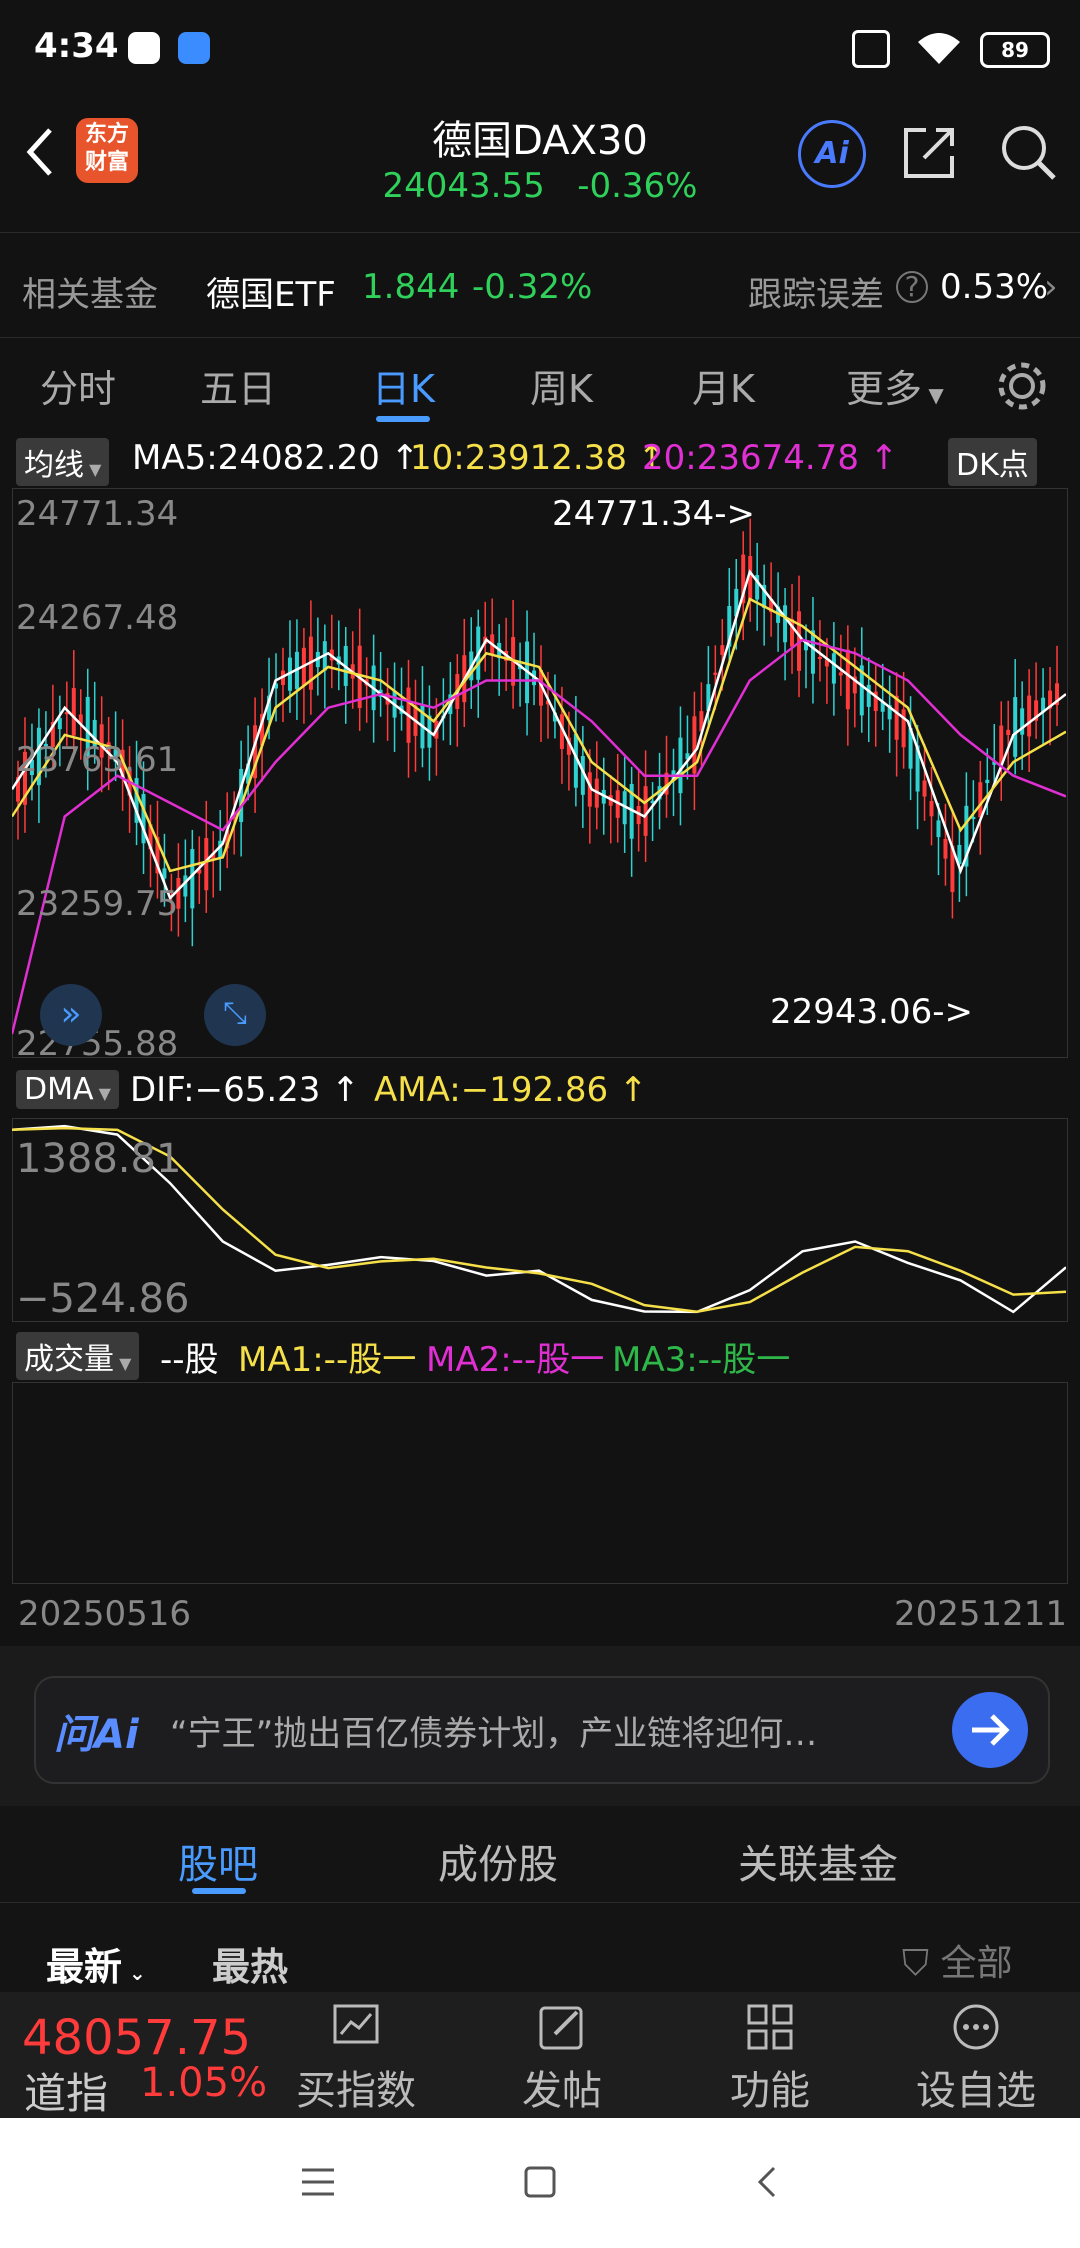 The height and width of the screenshot is (2248, 1080). Describe the element at coordinates (96, 1735) in the screenshot. I see `ai-logo: 问Ai` at that location.